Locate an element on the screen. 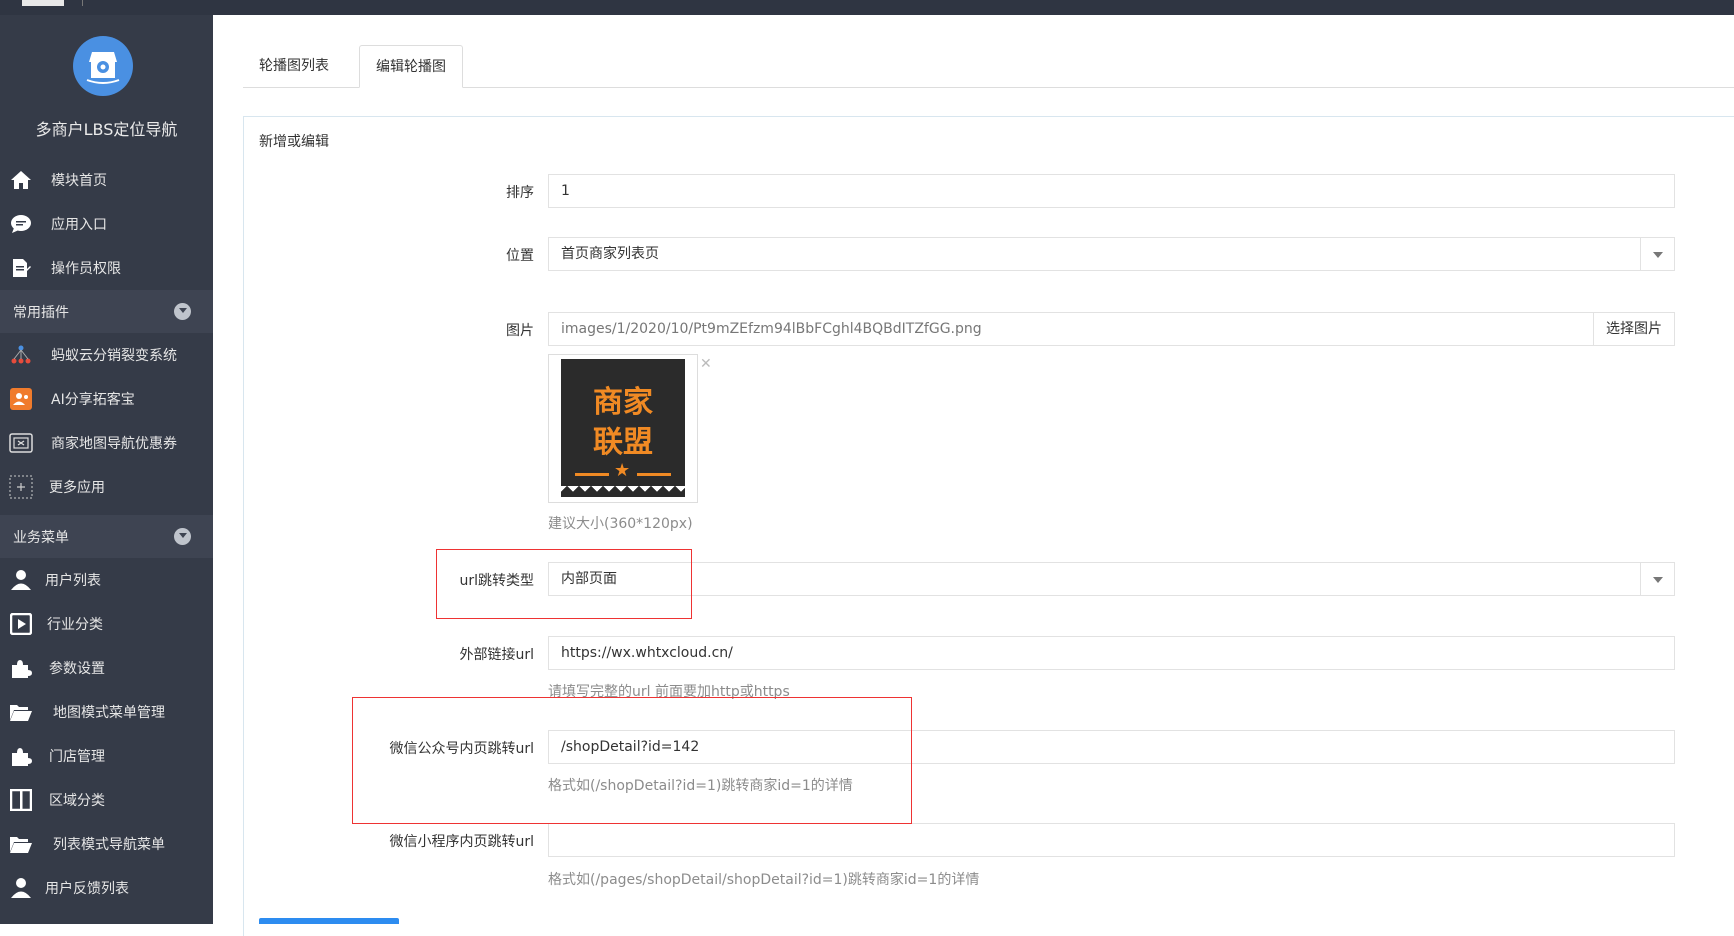 The height and width of the screenshot is (936, 1734). top-logo is located at coordinates (43, 3).